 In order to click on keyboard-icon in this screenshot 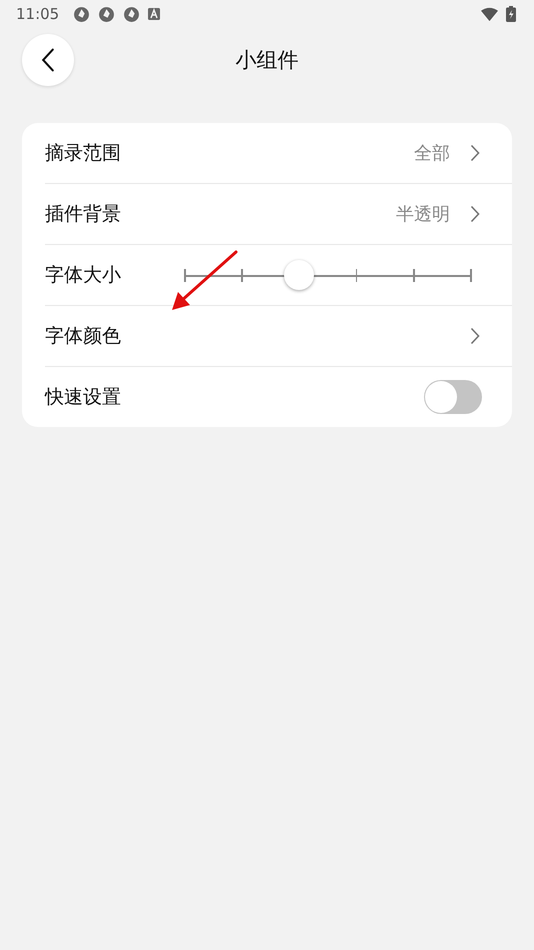, I will do `click(154, 14)`.